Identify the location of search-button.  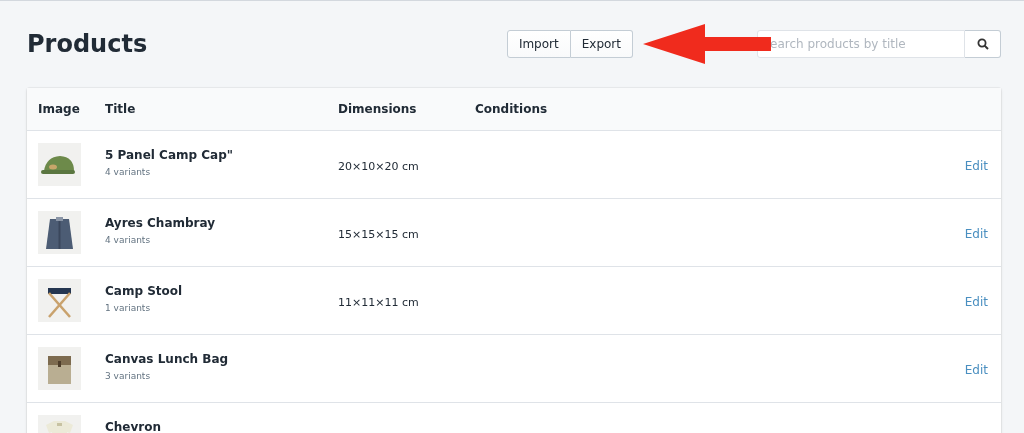
(983, 43).